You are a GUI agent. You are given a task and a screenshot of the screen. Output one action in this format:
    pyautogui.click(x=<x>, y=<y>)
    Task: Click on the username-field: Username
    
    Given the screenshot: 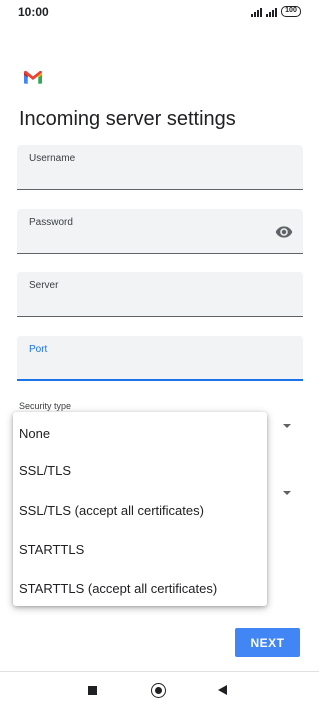 What is the action you would take?
    pyautogui.click(x=160, y=167)
    